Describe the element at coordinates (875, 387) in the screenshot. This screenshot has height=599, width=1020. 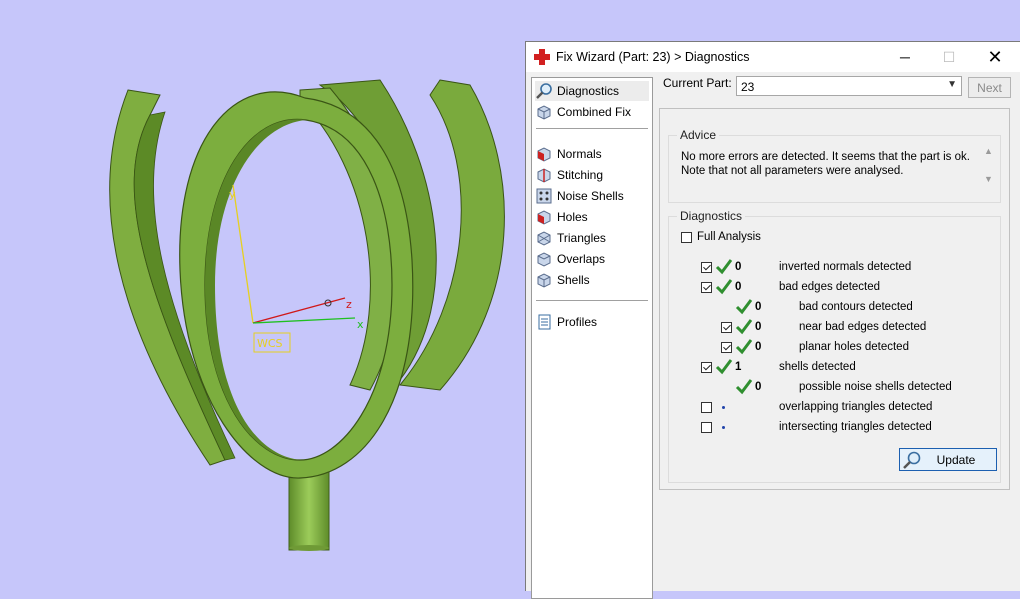
I see `noise-shells-label: possible noise shells detected` at that location.